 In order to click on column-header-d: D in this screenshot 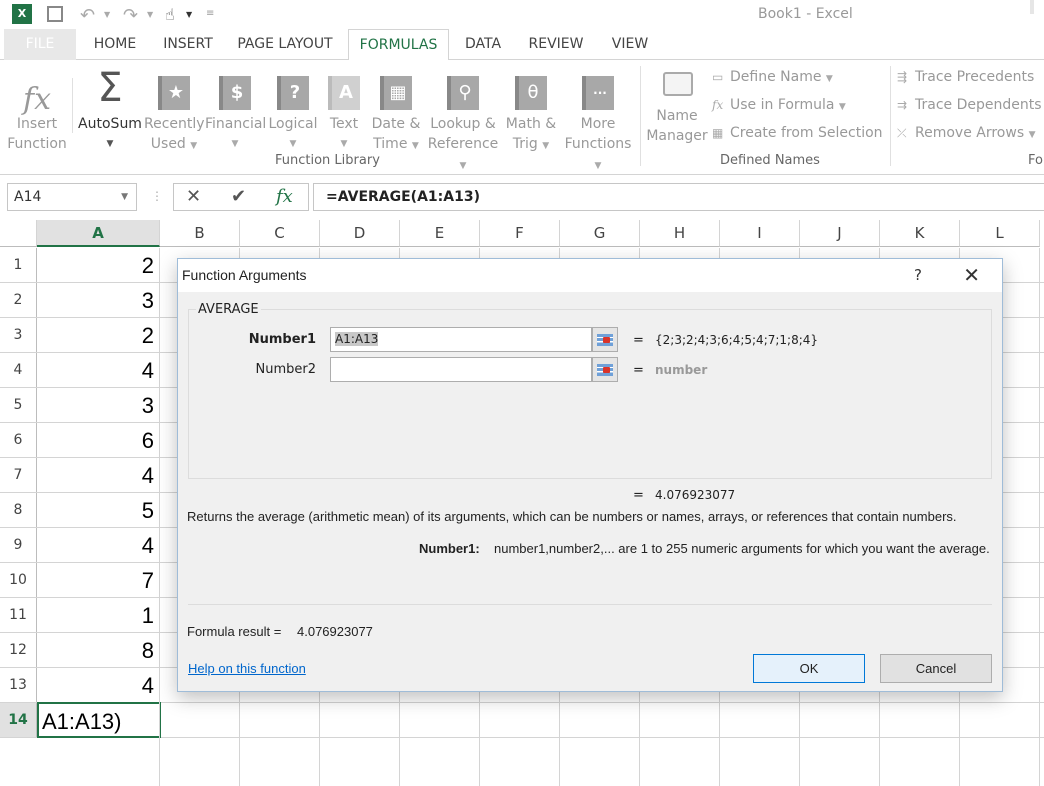, I will do `click(360, 233)`.